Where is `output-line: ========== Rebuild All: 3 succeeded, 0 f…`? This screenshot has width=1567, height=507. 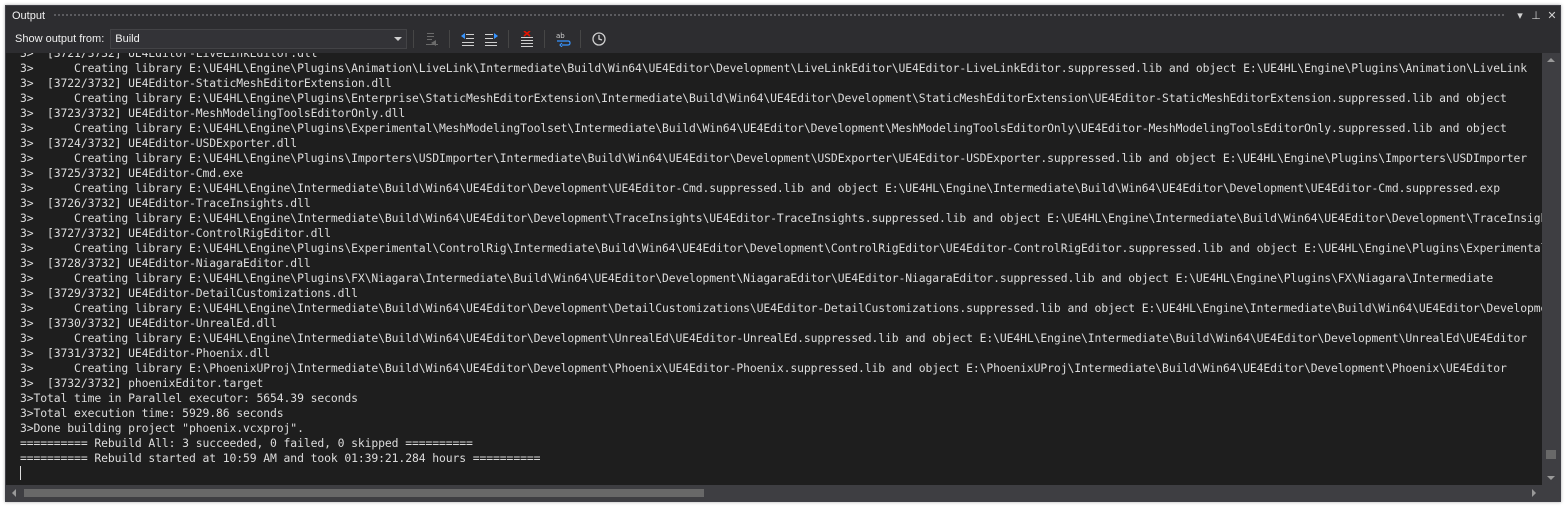 output-line: ========== Rebuild All: 3 succeeded, 0 f… is located at coordinates (246, 443).